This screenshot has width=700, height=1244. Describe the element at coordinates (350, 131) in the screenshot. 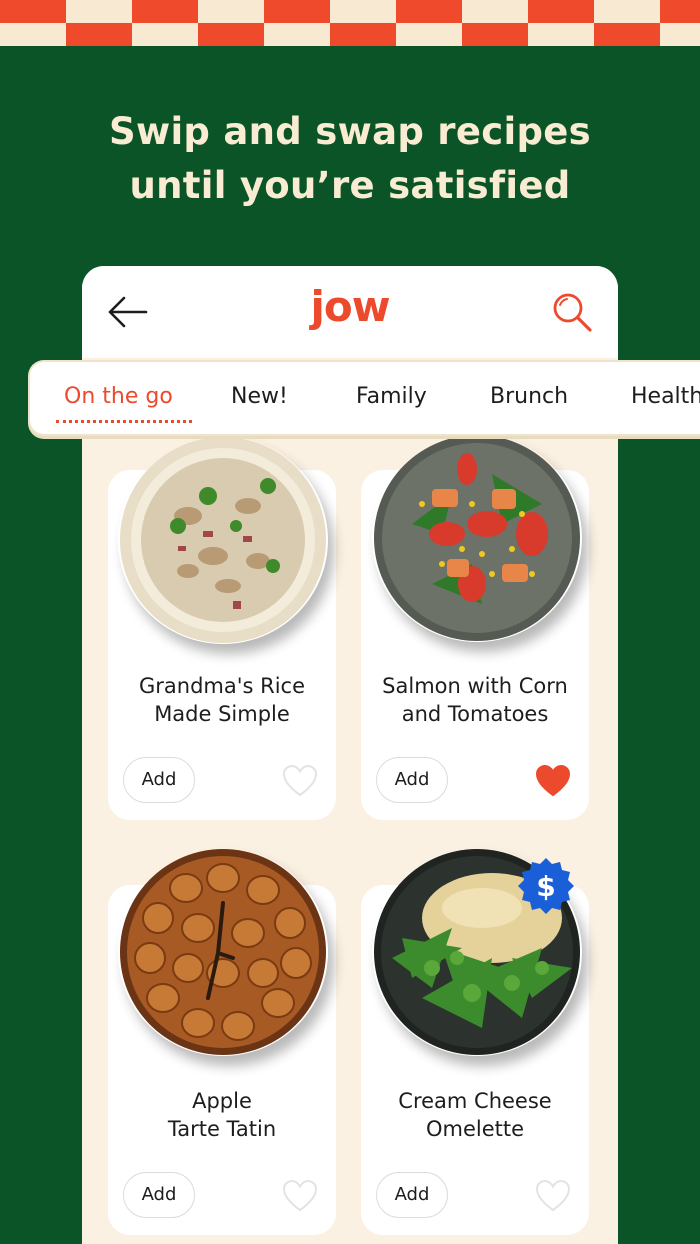

I see `headline-line-1: Swip and swap recipes` at that location.